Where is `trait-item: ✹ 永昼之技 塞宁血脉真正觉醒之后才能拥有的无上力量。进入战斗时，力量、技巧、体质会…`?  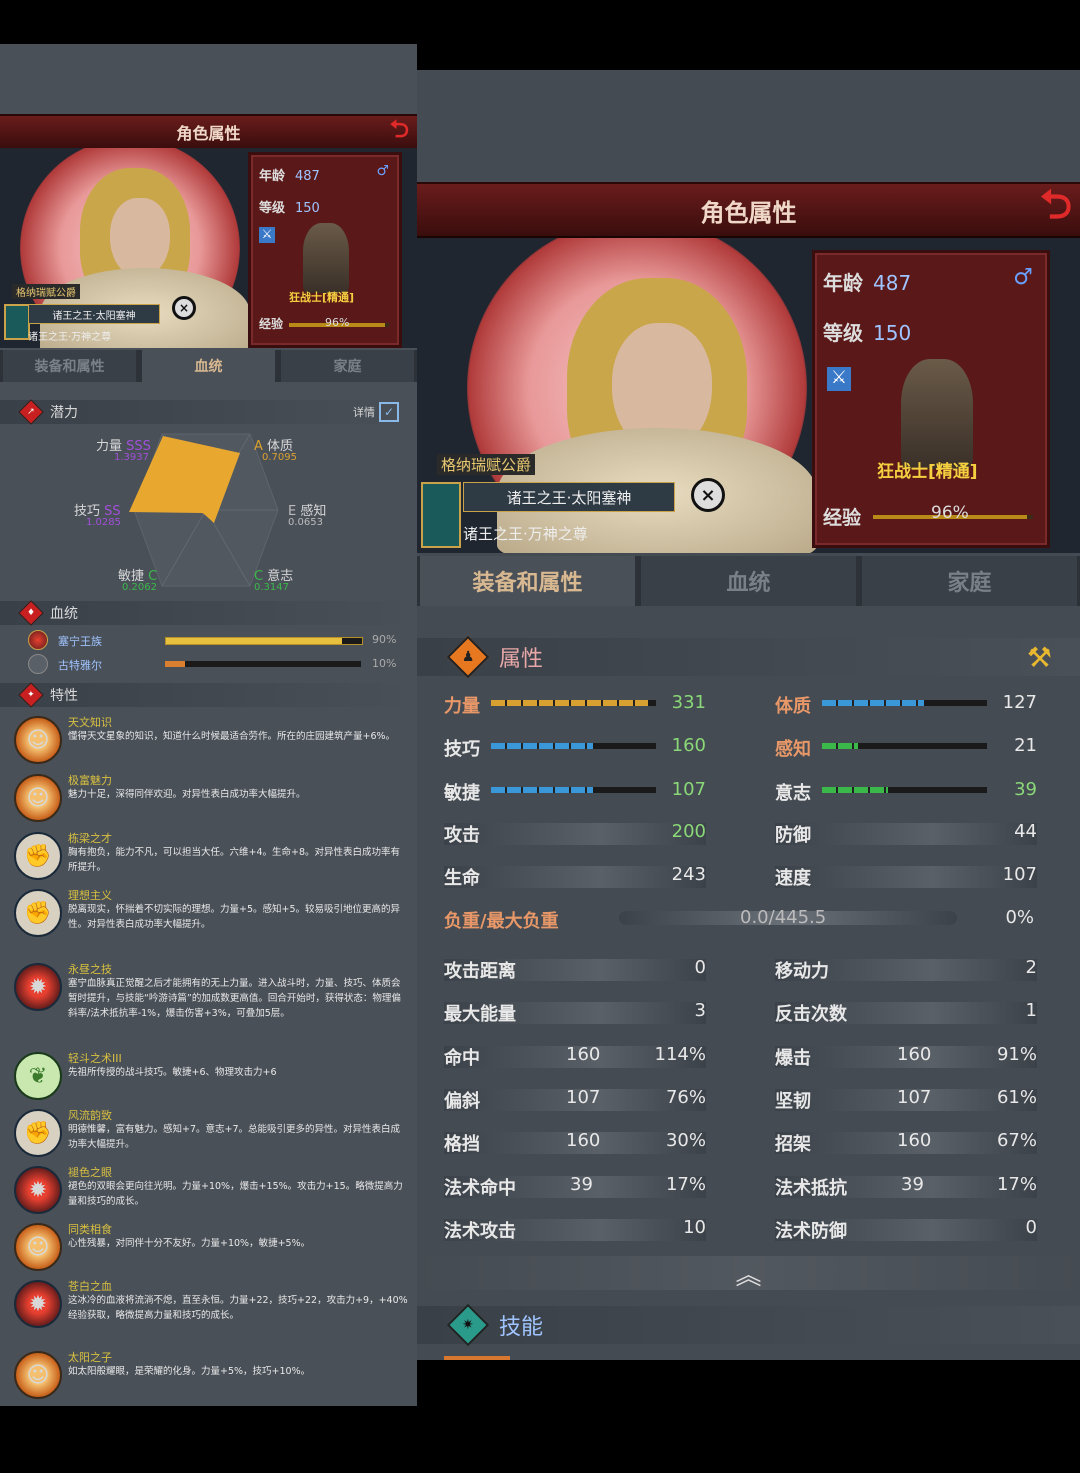
trait-item: ✹ 永昼之技 塞宁血脉真正觉醒之后才能拥有的无上力量。进入战斗时，力量、技巧、体质会… is located at coordinates (211, 1004).